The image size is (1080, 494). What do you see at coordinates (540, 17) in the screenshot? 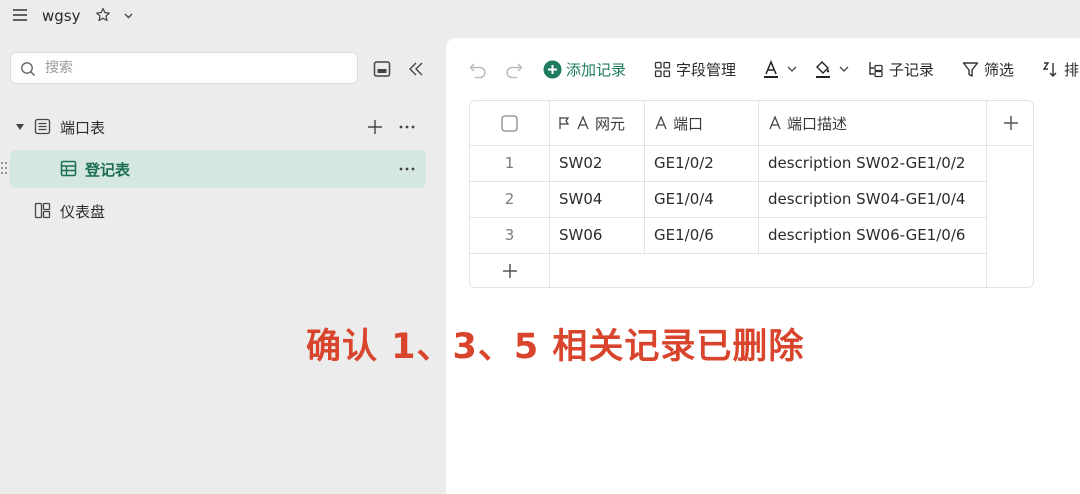
I see `top-bar: wgsy` at bounding box center [540, 17].